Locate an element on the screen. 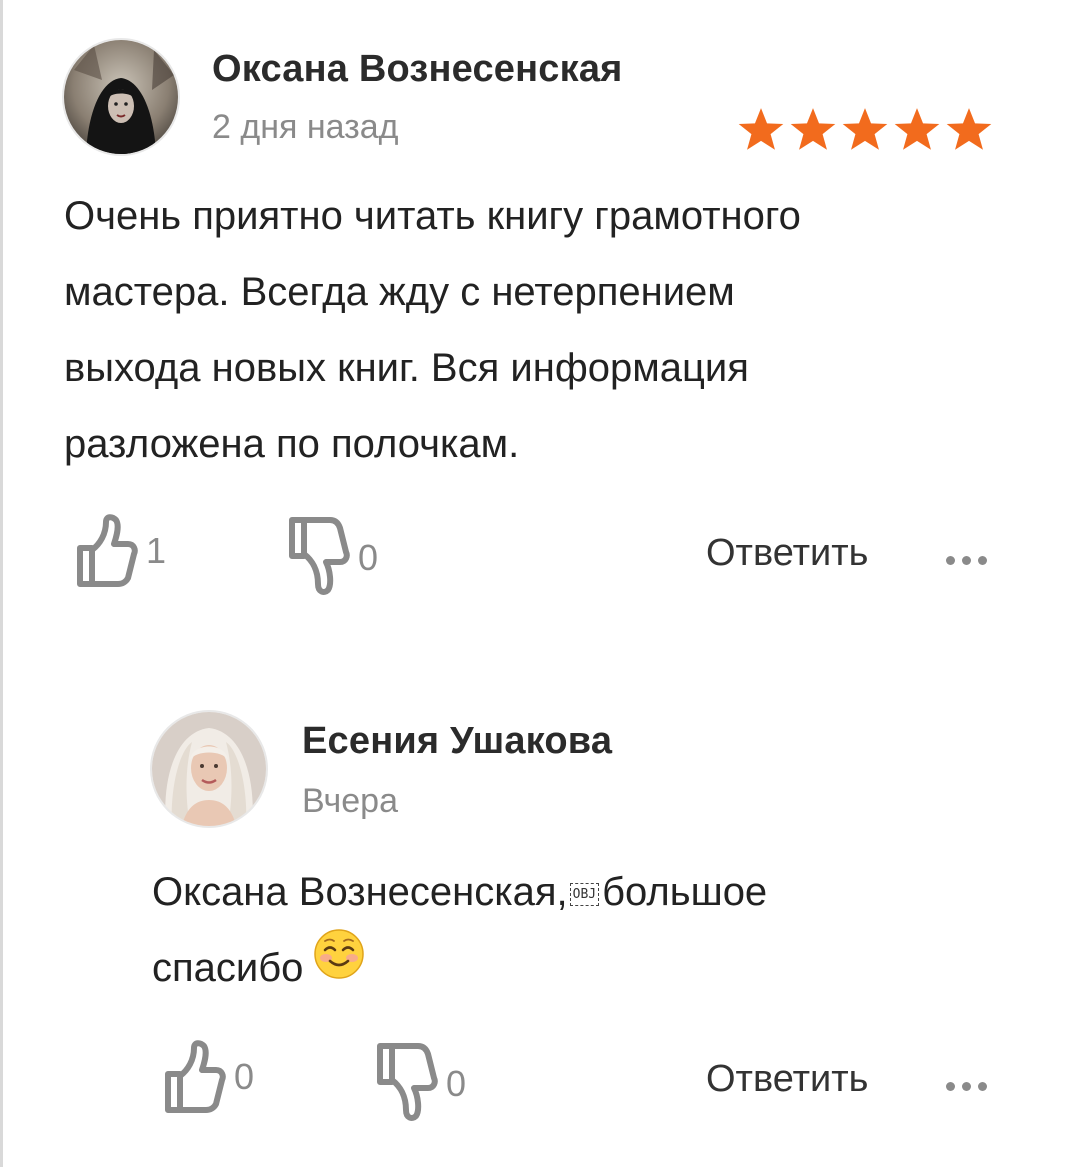 Image resolution: width=1080 pixels, height=1167 pixels. avatar-dark-hood-icon is located at coordinates (121, 97).